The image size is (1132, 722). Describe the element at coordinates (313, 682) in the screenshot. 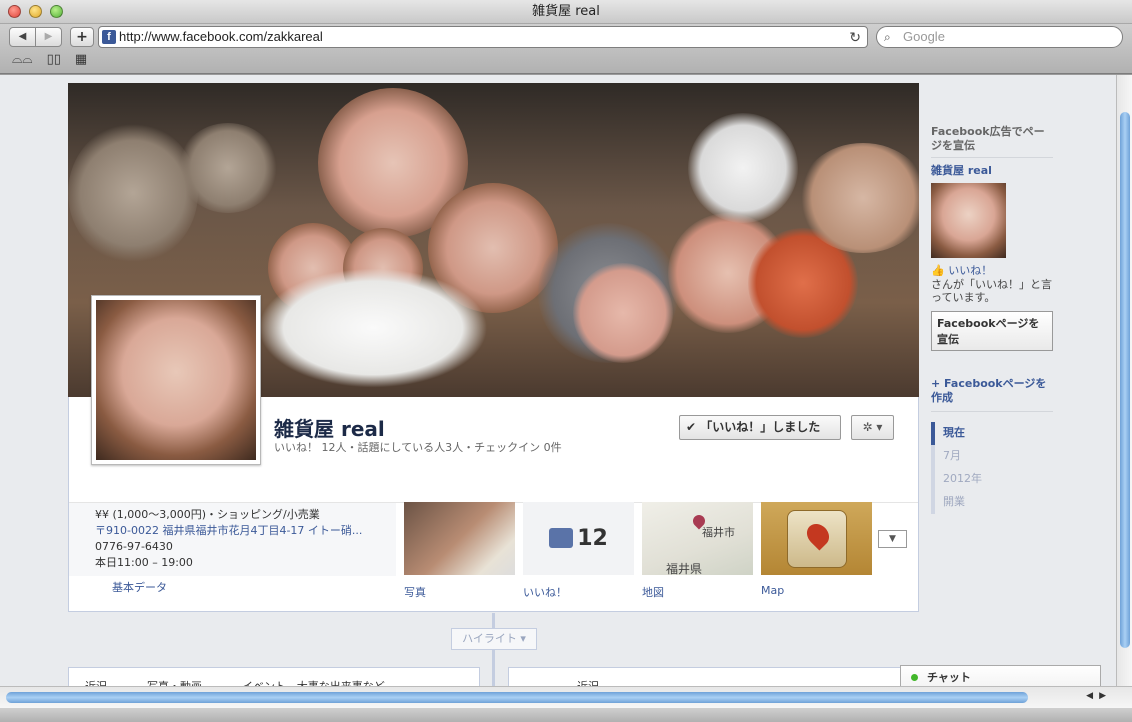

I see `composer-tab-event: イベント、大事な出来事など` at that location.